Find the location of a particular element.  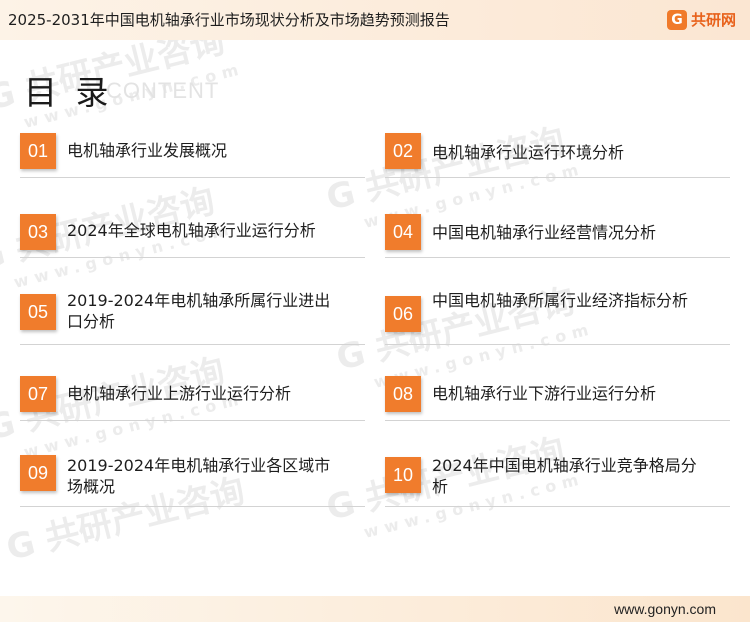

footer-bar: www.gonyn.com is located at coordinates (375, 609).